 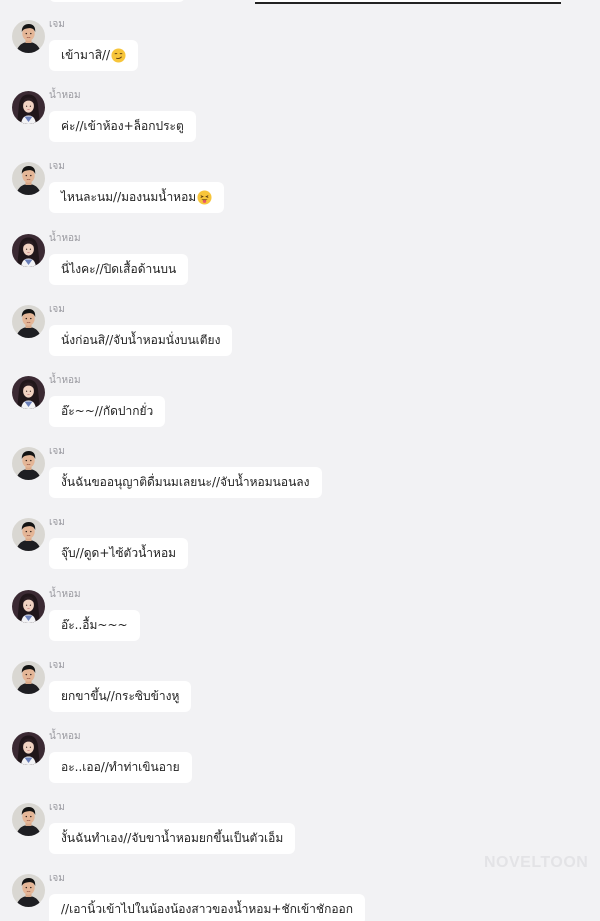 I want to click on message-row: เจมจุ๊บ//ดูด+ไซ้ตัวน้ำหอม, so click(x=300, y=553).